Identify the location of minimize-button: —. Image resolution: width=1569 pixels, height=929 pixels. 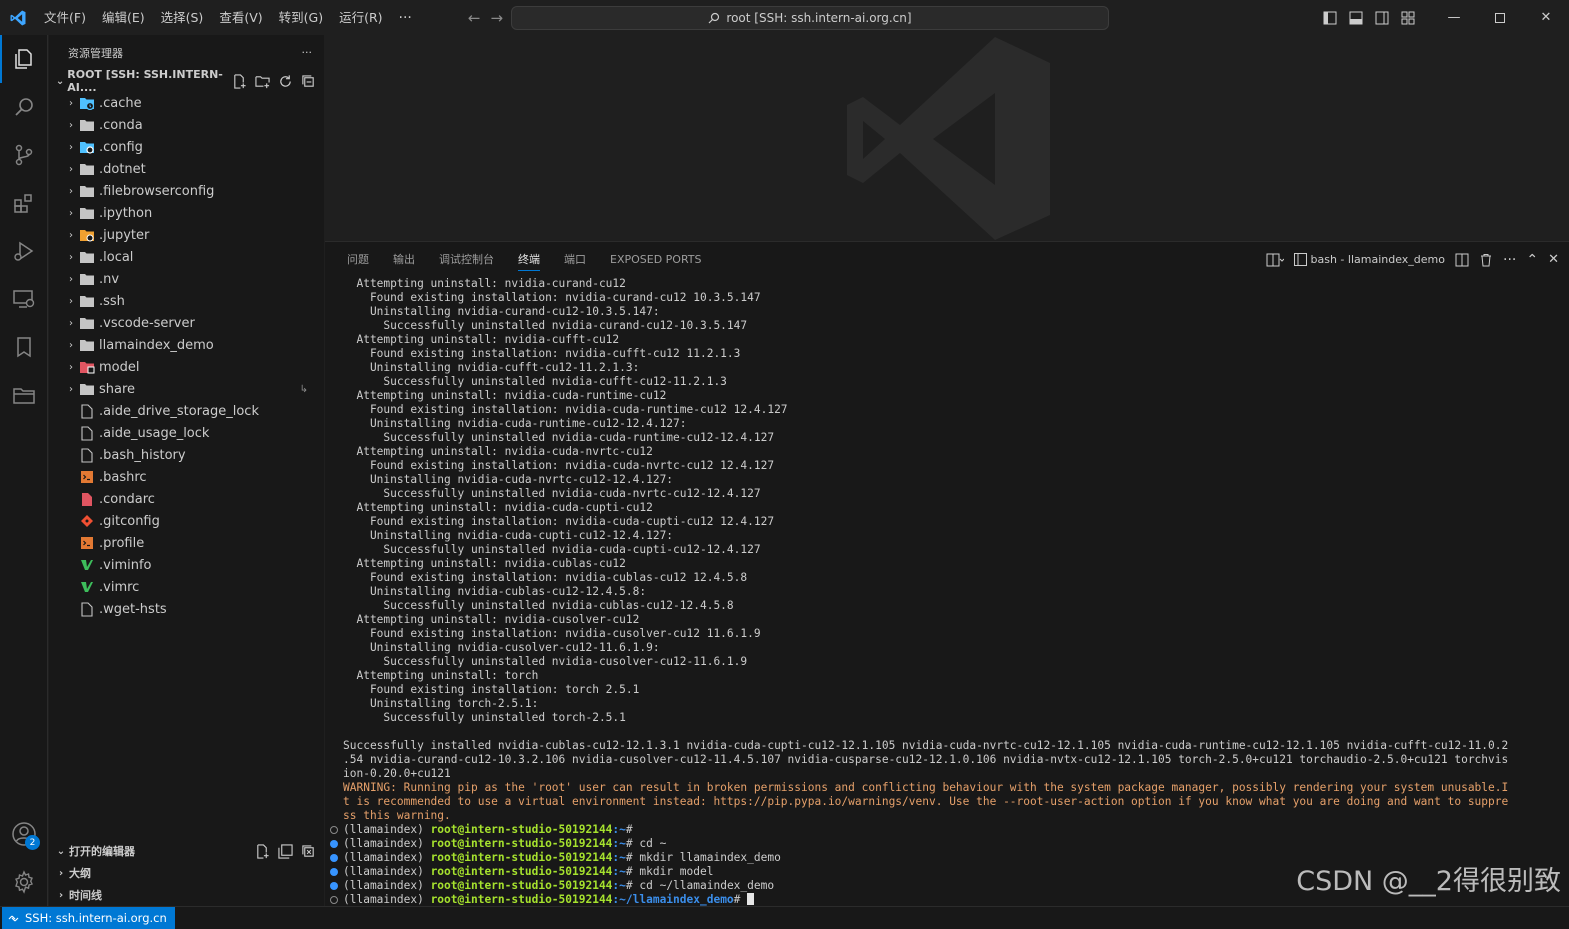
(1454, 17).